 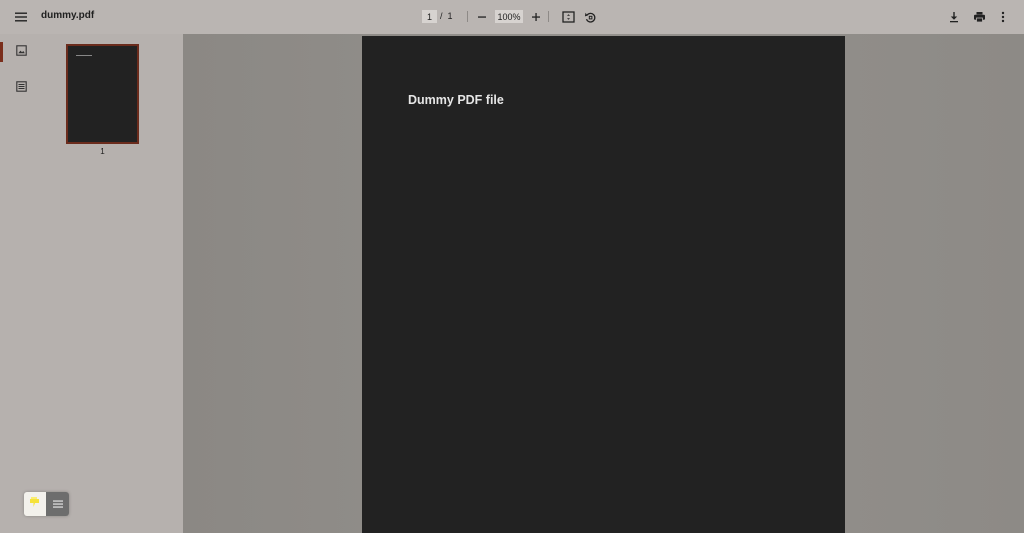 I want to click on thumbnail-text-preview, so click(x=84, y=55).